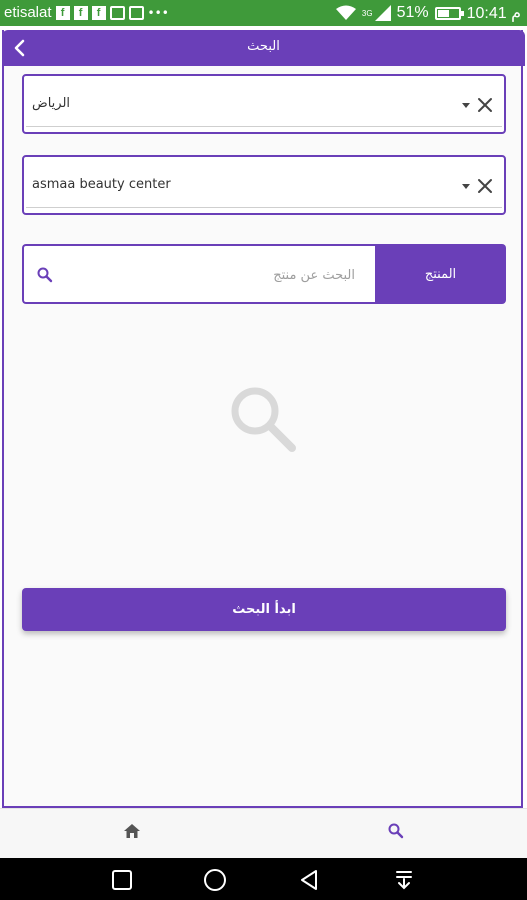  What do you see at coordinates (158, 12) in the screenshot?
I see `more-notifications-icon: •••` at bounding box center [158, 12].